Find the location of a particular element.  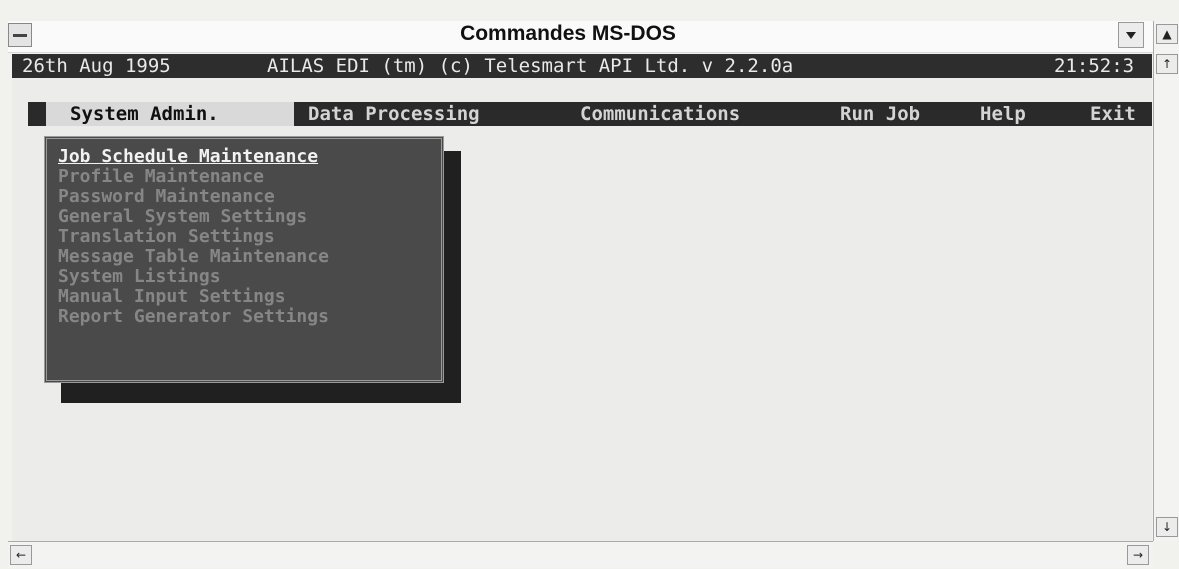

dropdown-item-system-listings: System Listings is located at coordinates (139, 277).